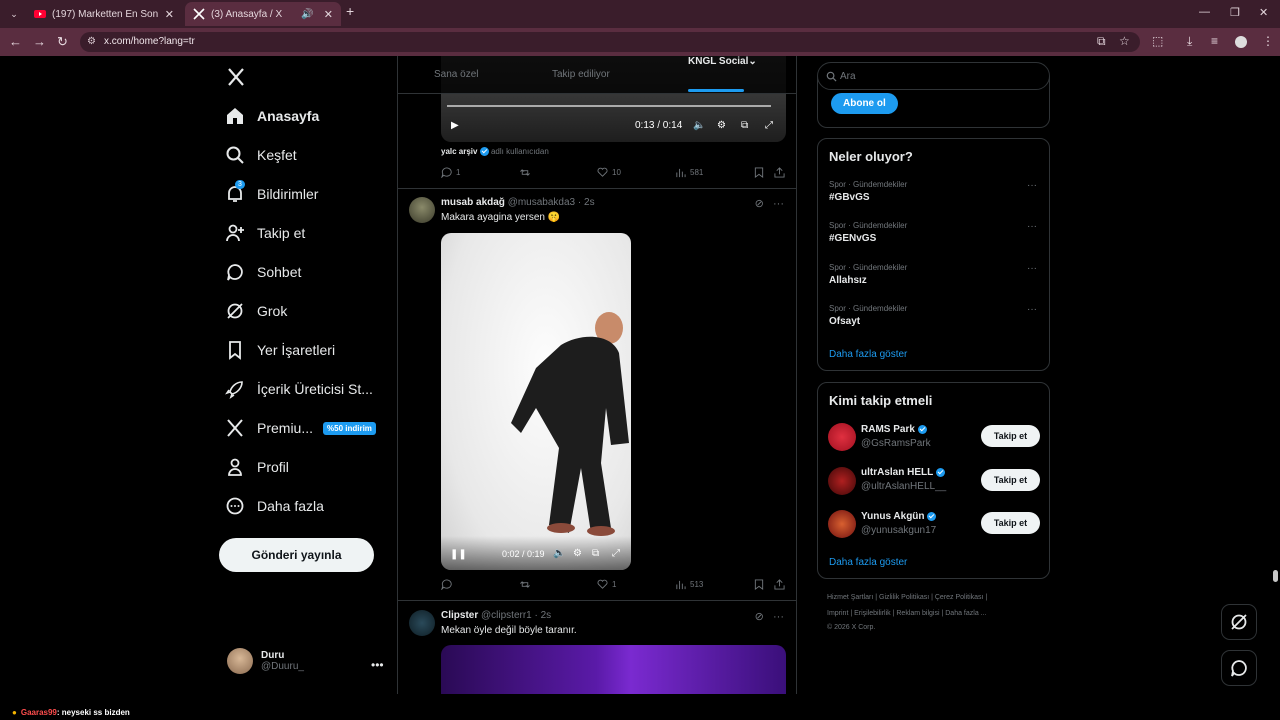  Describe the element at coordinates (778, 204) in the screenshot. I see `post-more-icon: ···` at that location.